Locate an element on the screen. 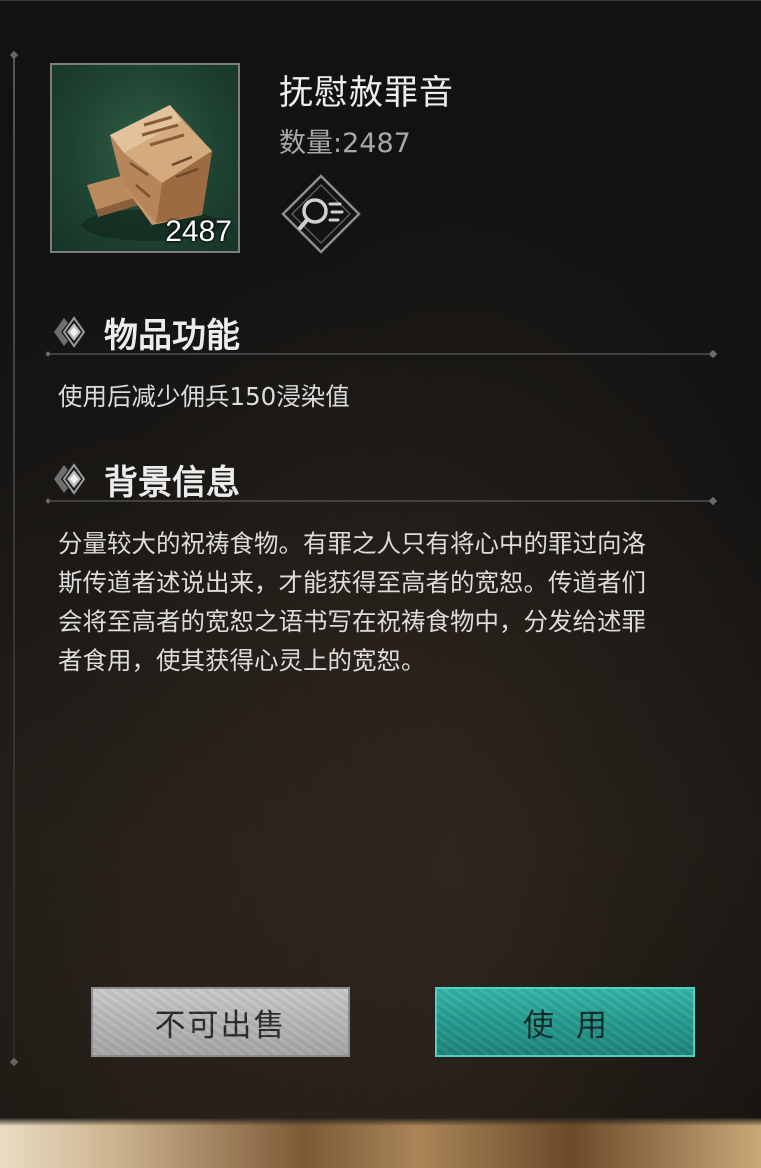  magnifier-list-icon is located at coordinates (321, 214).